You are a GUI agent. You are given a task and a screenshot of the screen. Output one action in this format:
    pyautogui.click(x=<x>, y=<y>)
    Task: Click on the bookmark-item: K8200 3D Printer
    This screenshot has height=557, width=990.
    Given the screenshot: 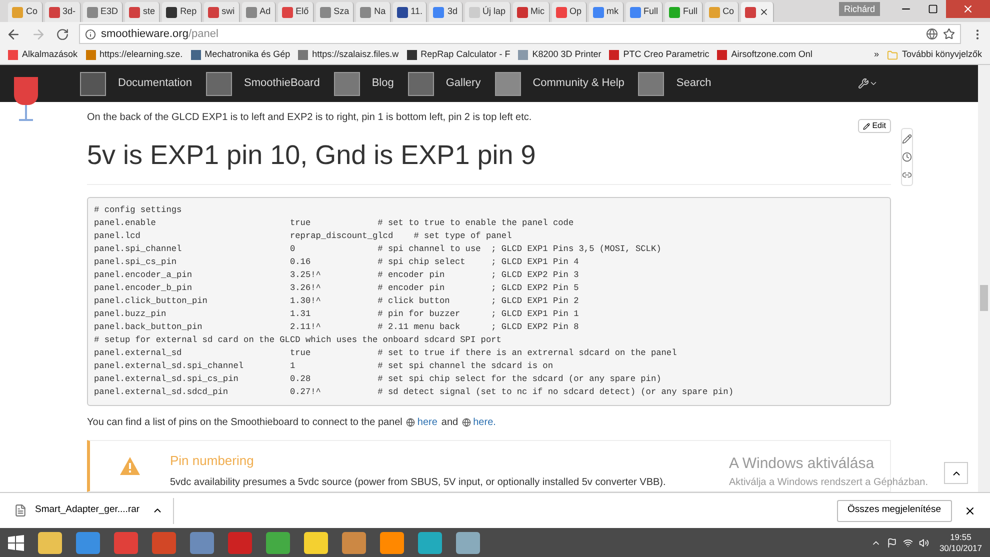 What is the action you would take?
    pyautogui.click(x=560, y=55)
    